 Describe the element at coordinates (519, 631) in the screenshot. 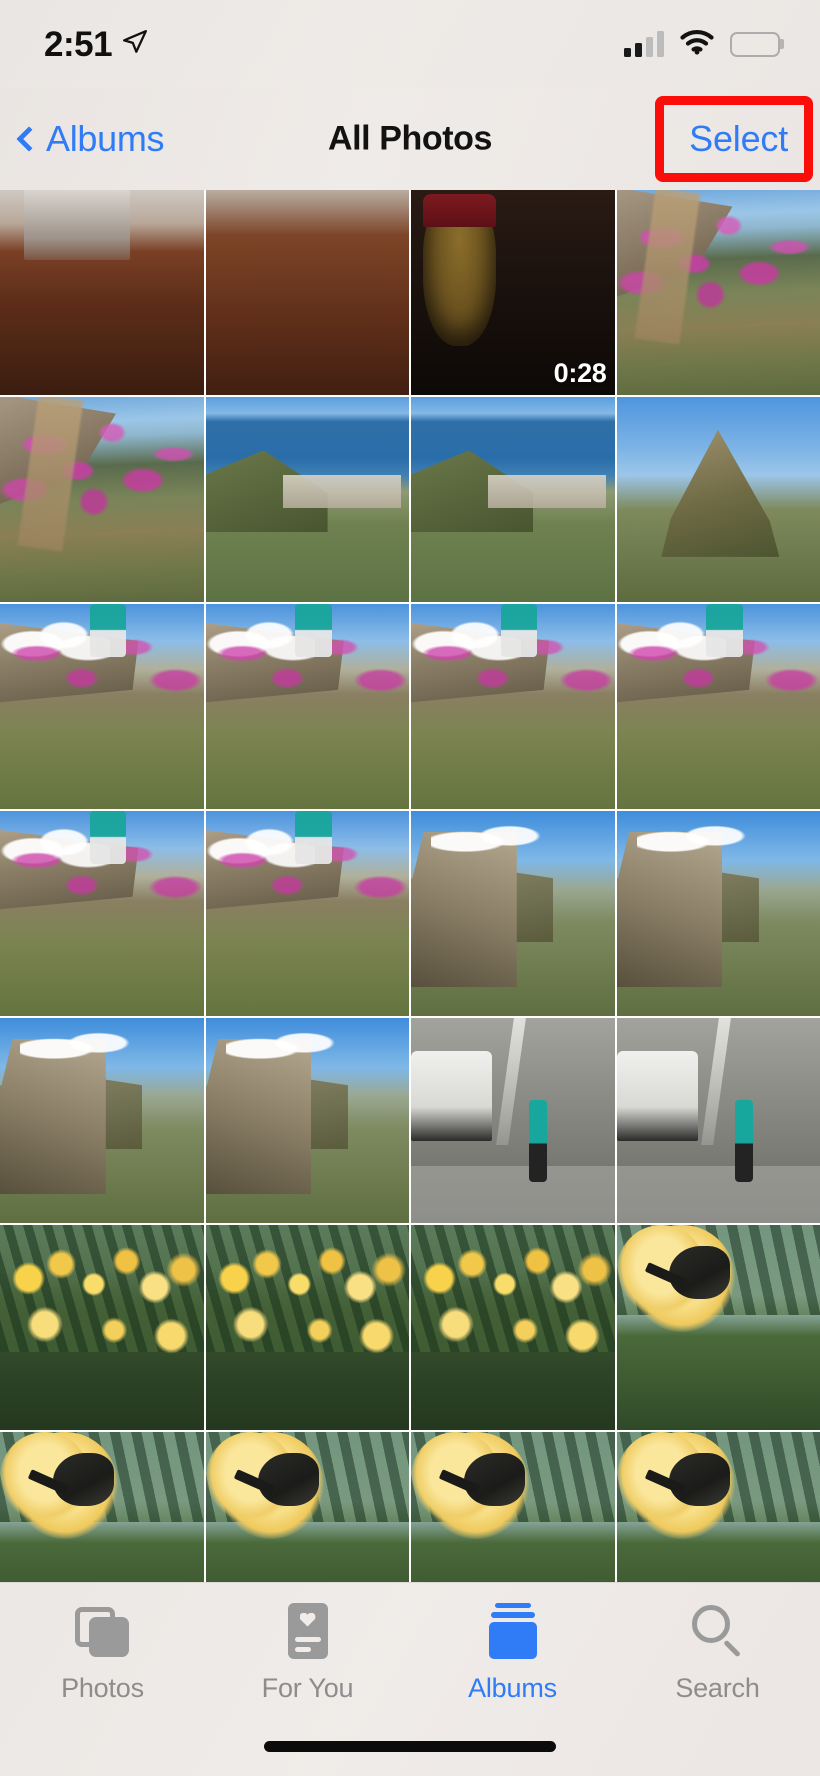

I see `photo-hikers-on-path-hikers` at that location.